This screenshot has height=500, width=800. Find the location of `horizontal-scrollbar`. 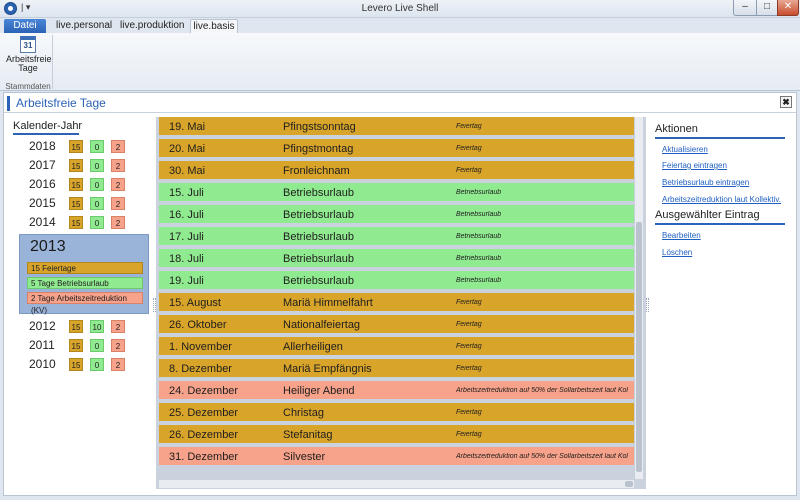

horizontal-scrollbar is located at coordinates (396, 483).